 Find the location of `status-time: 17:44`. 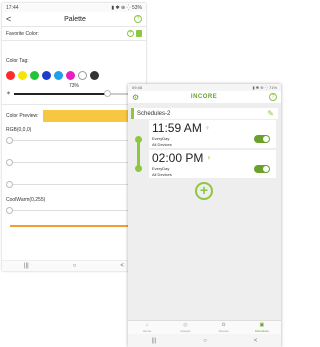

status-time: 17:44 is located at coordinates (12, 7).